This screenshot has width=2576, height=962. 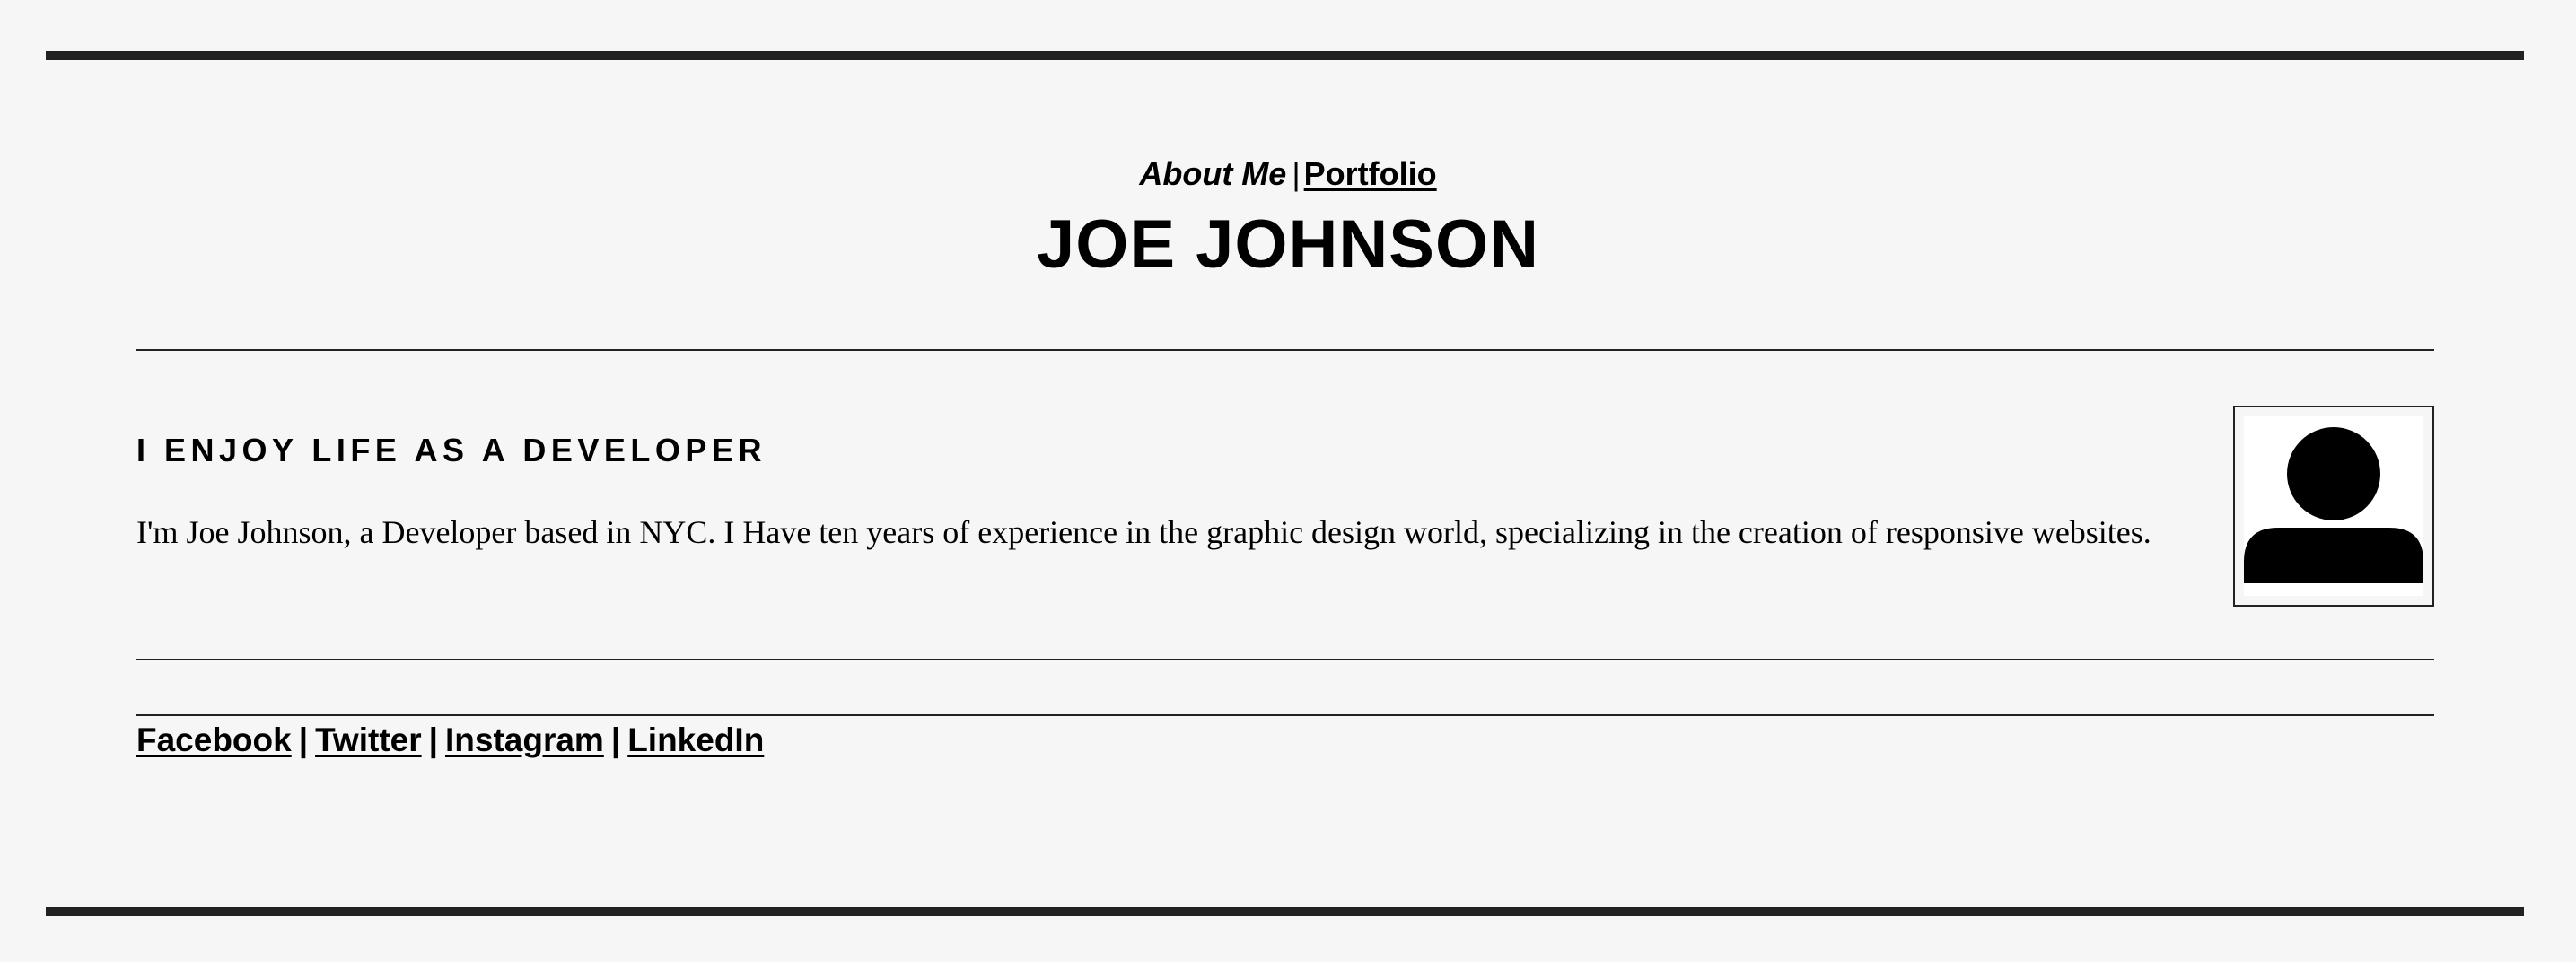 What do you see at coordinates (1285, 55) in the screenshot?
I see `top-border` at bounding box center [1285, 55].